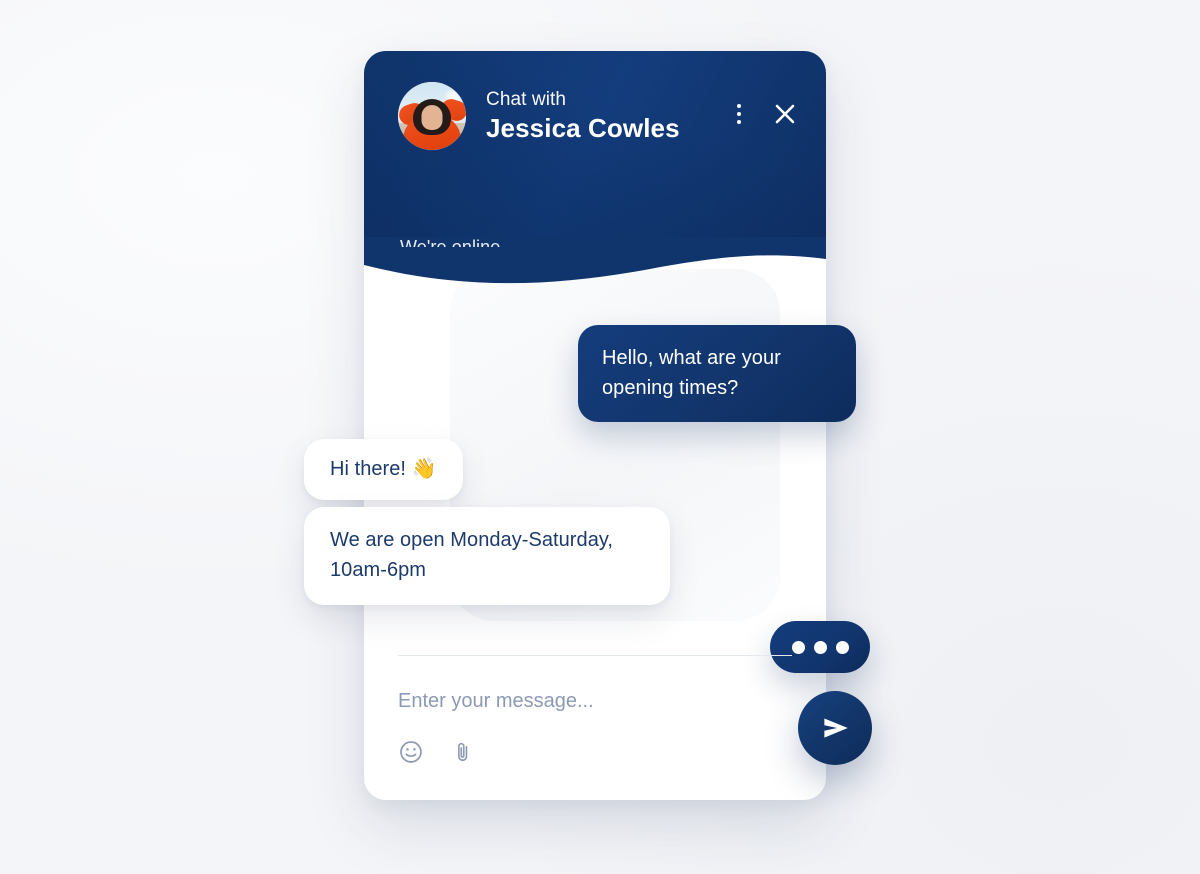 Image resolution: width=1200 pixels, height=874 pixels. I want to click on chat-header: Chat with Jessica Cowles We're online, so click(595, 149).